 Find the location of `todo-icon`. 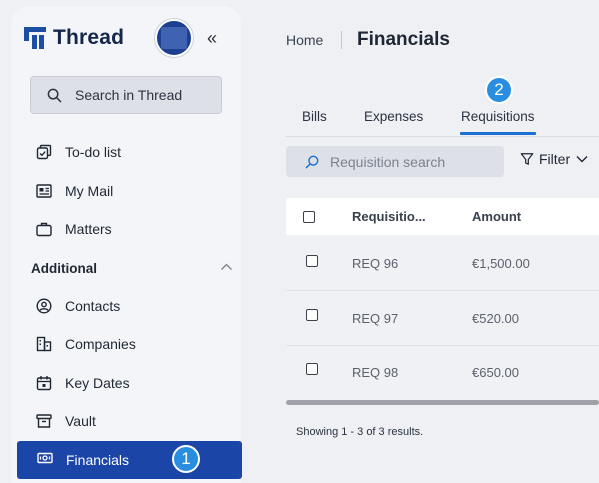

todo-icon is located at coordinates (44, 152).